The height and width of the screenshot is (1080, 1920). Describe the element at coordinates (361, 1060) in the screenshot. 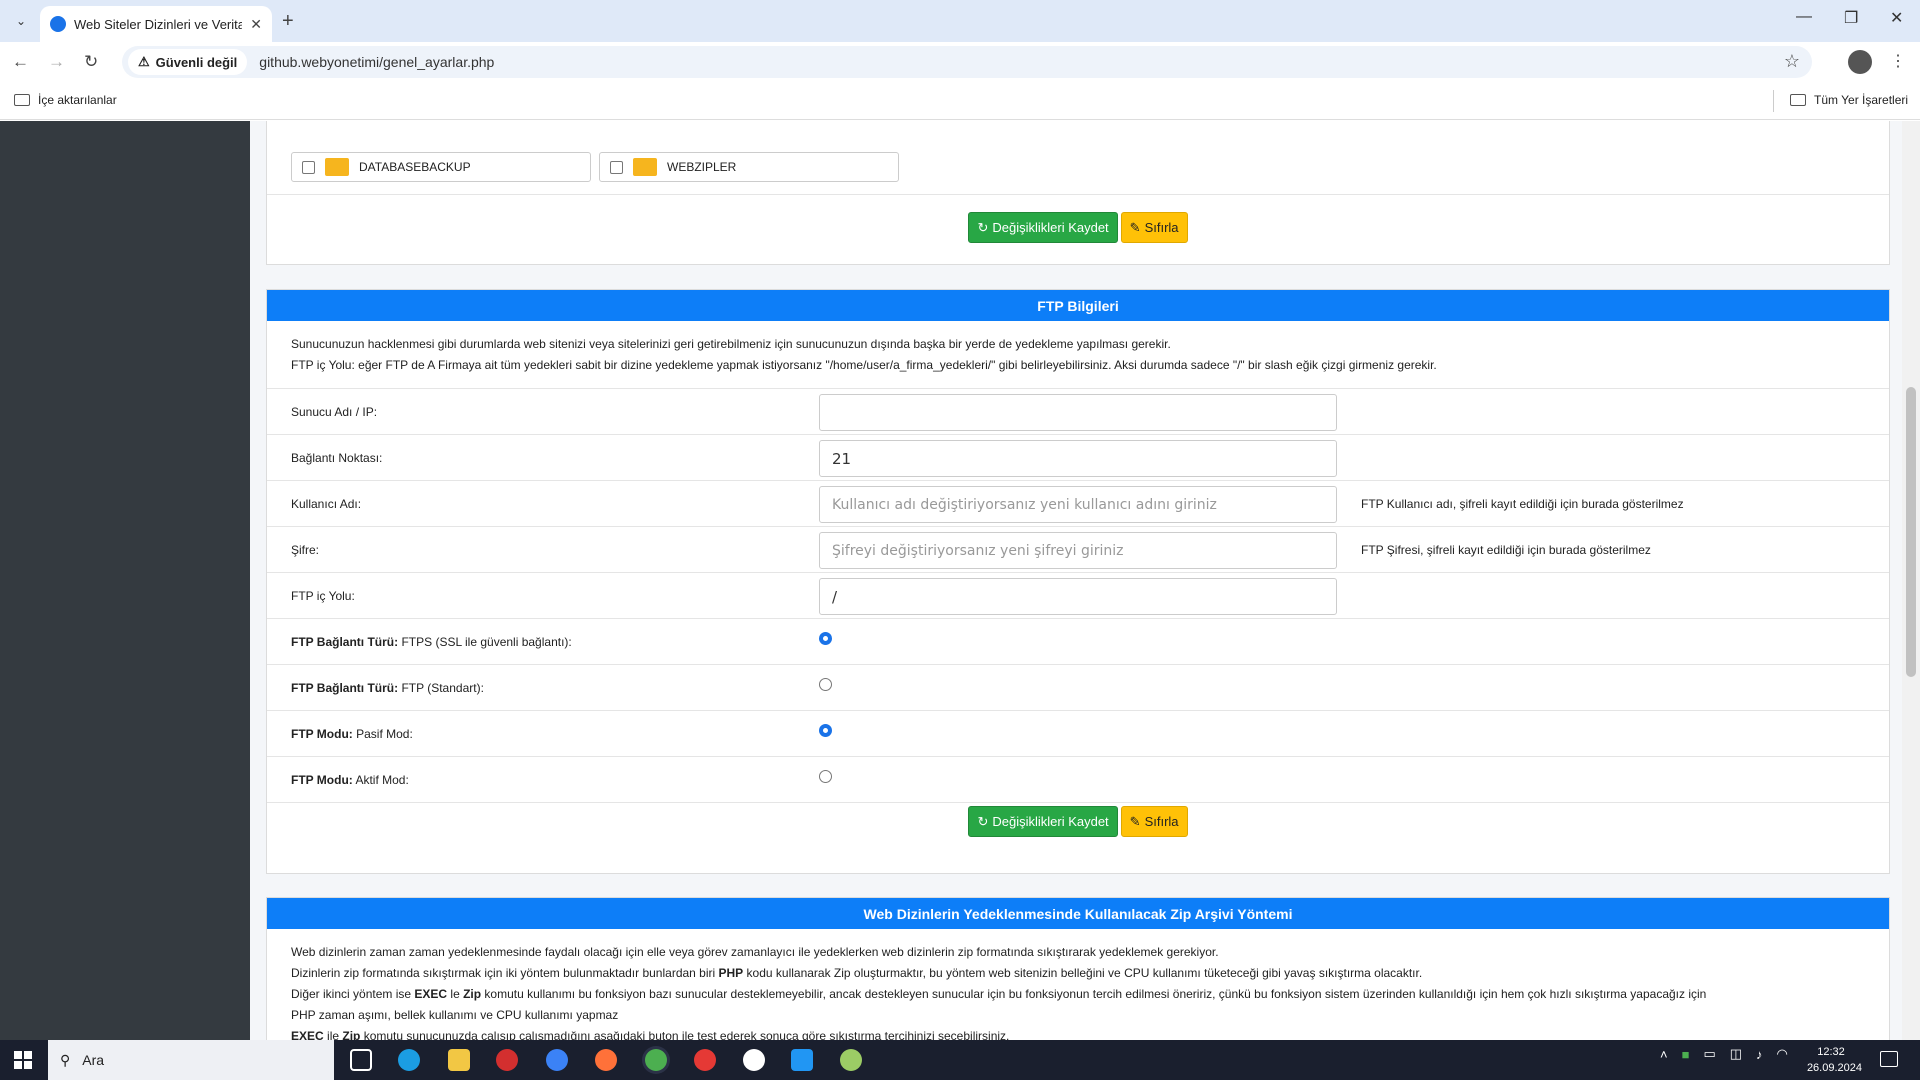

I see `task-view-icon` at that location.